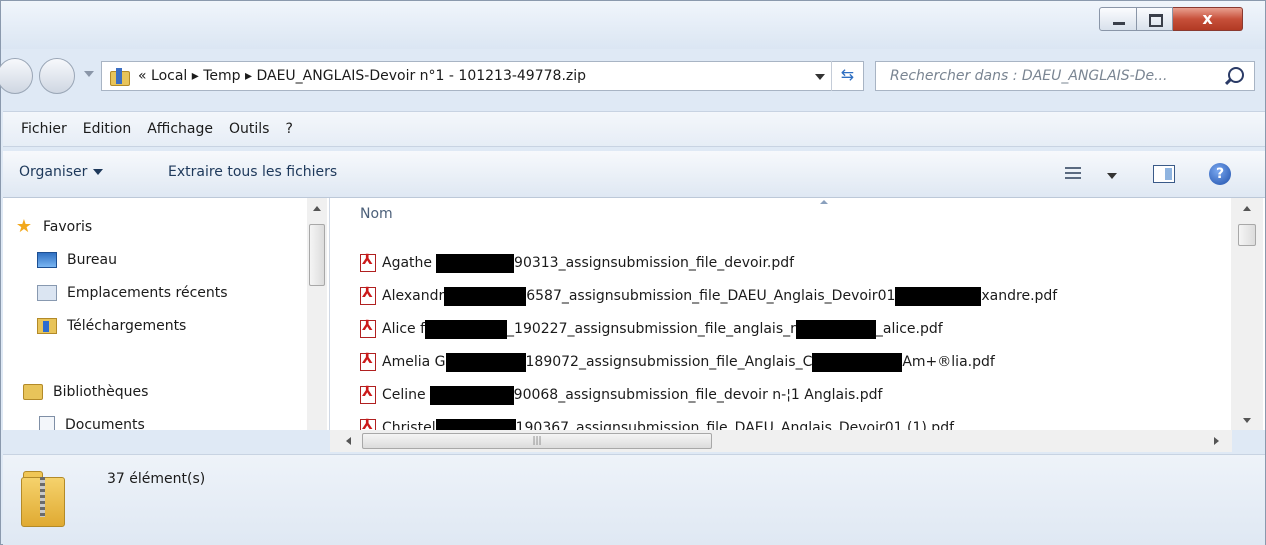 This screenshot has height=545, width=1266. I want to click on nav-scrollbar, so click(317, 314).